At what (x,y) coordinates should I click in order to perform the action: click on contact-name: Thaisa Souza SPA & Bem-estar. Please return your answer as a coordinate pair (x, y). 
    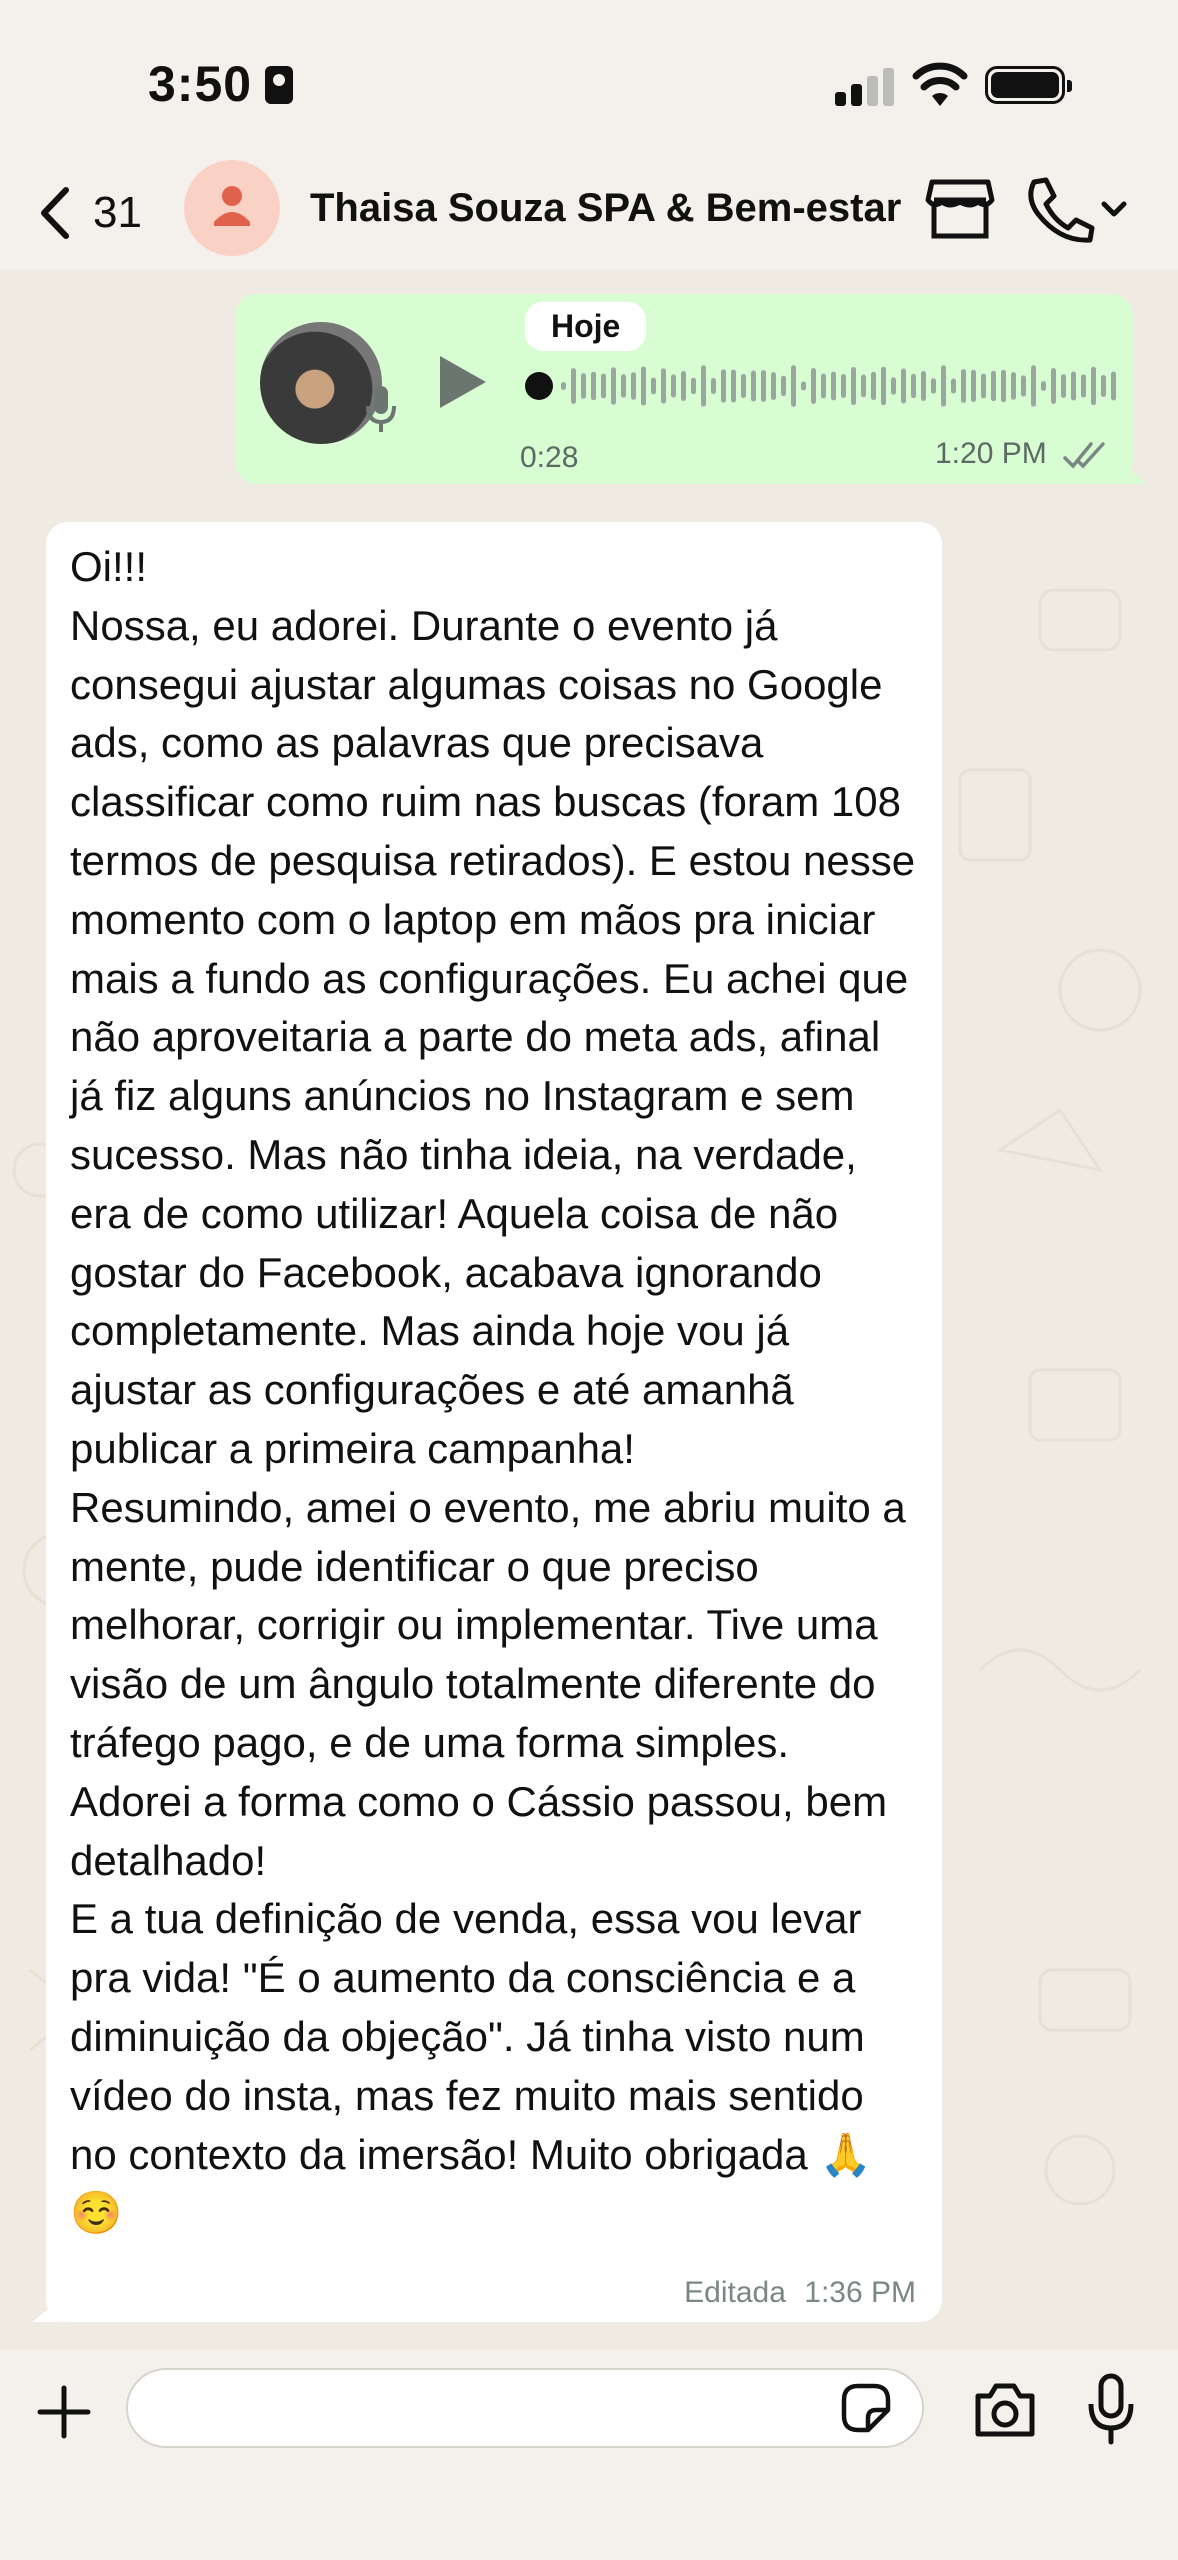
    Looking at the image, I should click on (605, 208).